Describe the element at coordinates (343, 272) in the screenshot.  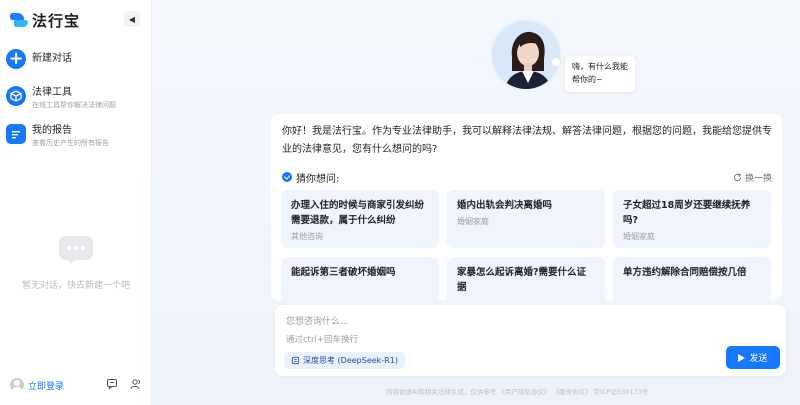
I see `suggestion-text: 能起诉第三者破坏婚姻吗` at that location.